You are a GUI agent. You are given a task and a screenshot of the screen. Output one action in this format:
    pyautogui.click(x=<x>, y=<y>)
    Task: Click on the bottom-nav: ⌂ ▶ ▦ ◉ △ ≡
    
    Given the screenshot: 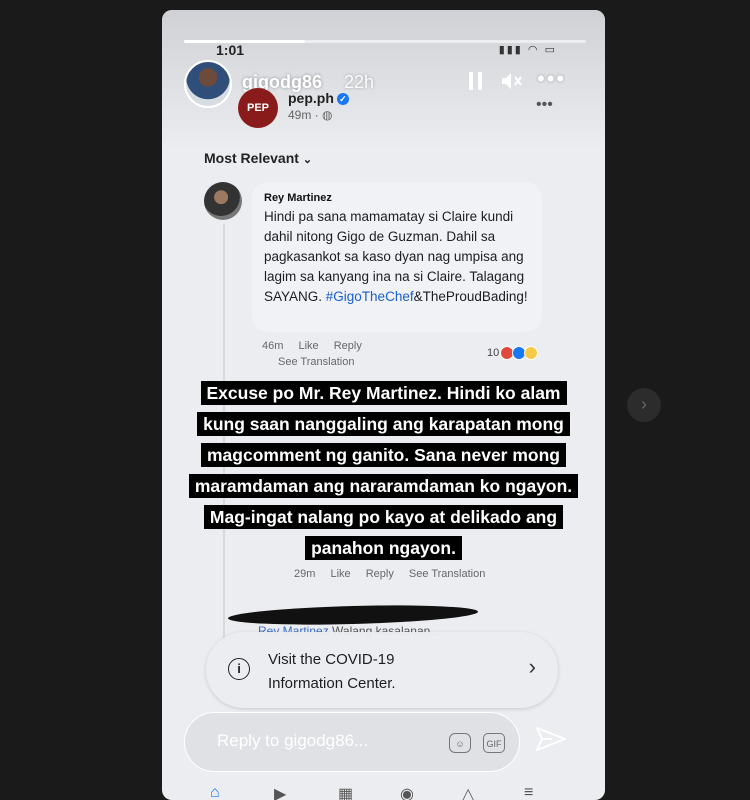 What is the action you would take?
    pyautogui.click(x=383, y=790)
    